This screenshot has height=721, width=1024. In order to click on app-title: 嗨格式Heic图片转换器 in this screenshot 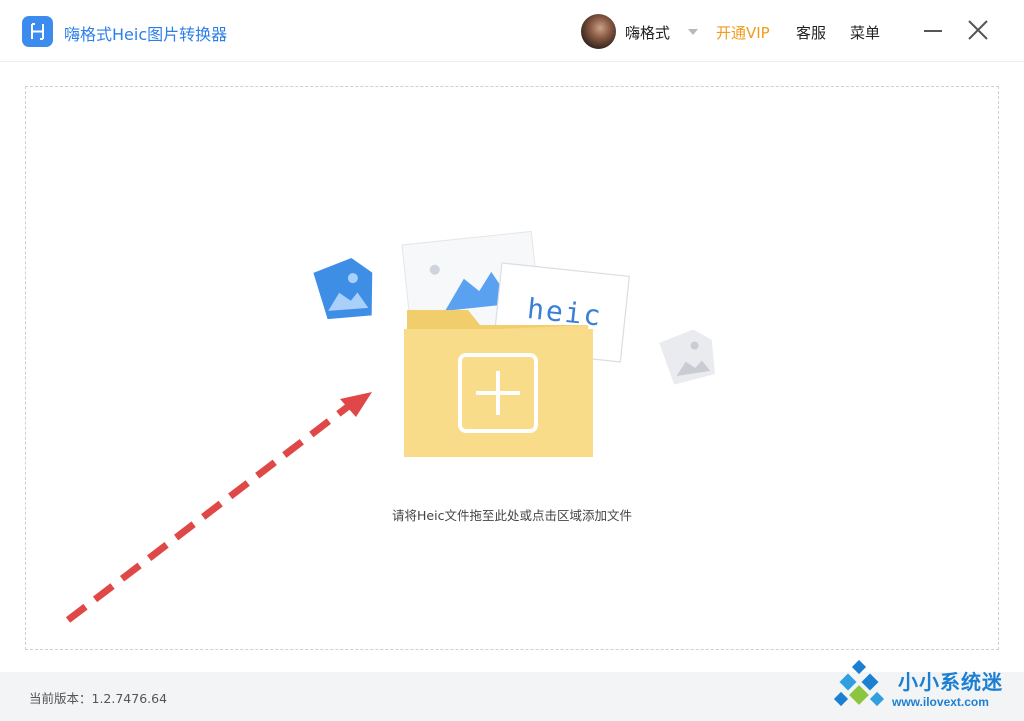, I will do `click(146, 34)`.